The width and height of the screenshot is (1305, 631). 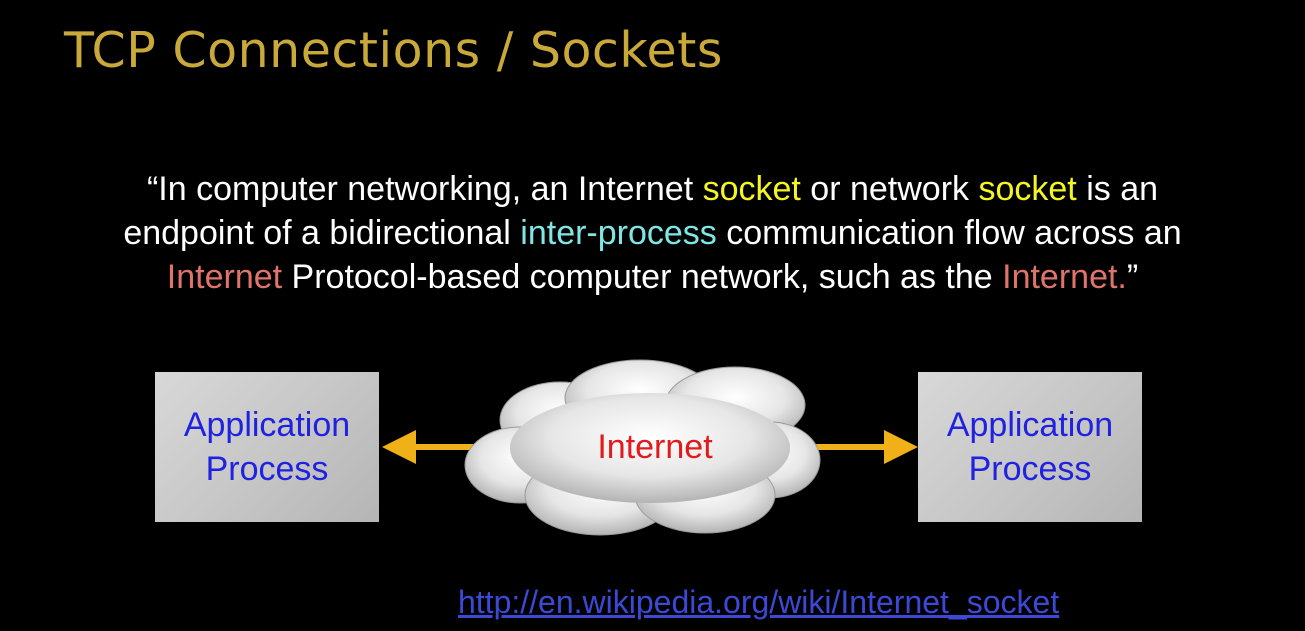 What do you see at coordinates (267, 425) in the screenshot?
I see `box-left-line-1: Application` at bounding box center [267, 425].